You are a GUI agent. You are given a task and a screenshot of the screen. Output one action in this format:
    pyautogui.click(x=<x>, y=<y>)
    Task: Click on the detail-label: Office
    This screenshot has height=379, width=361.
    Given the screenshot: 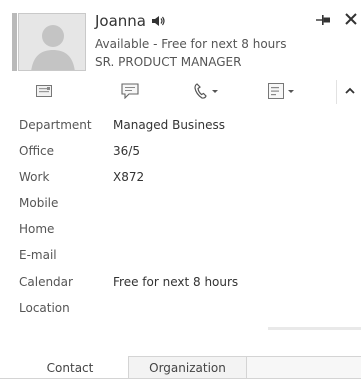 What is the action you would take?
    pyautogui.click(x=37, y=151)
    